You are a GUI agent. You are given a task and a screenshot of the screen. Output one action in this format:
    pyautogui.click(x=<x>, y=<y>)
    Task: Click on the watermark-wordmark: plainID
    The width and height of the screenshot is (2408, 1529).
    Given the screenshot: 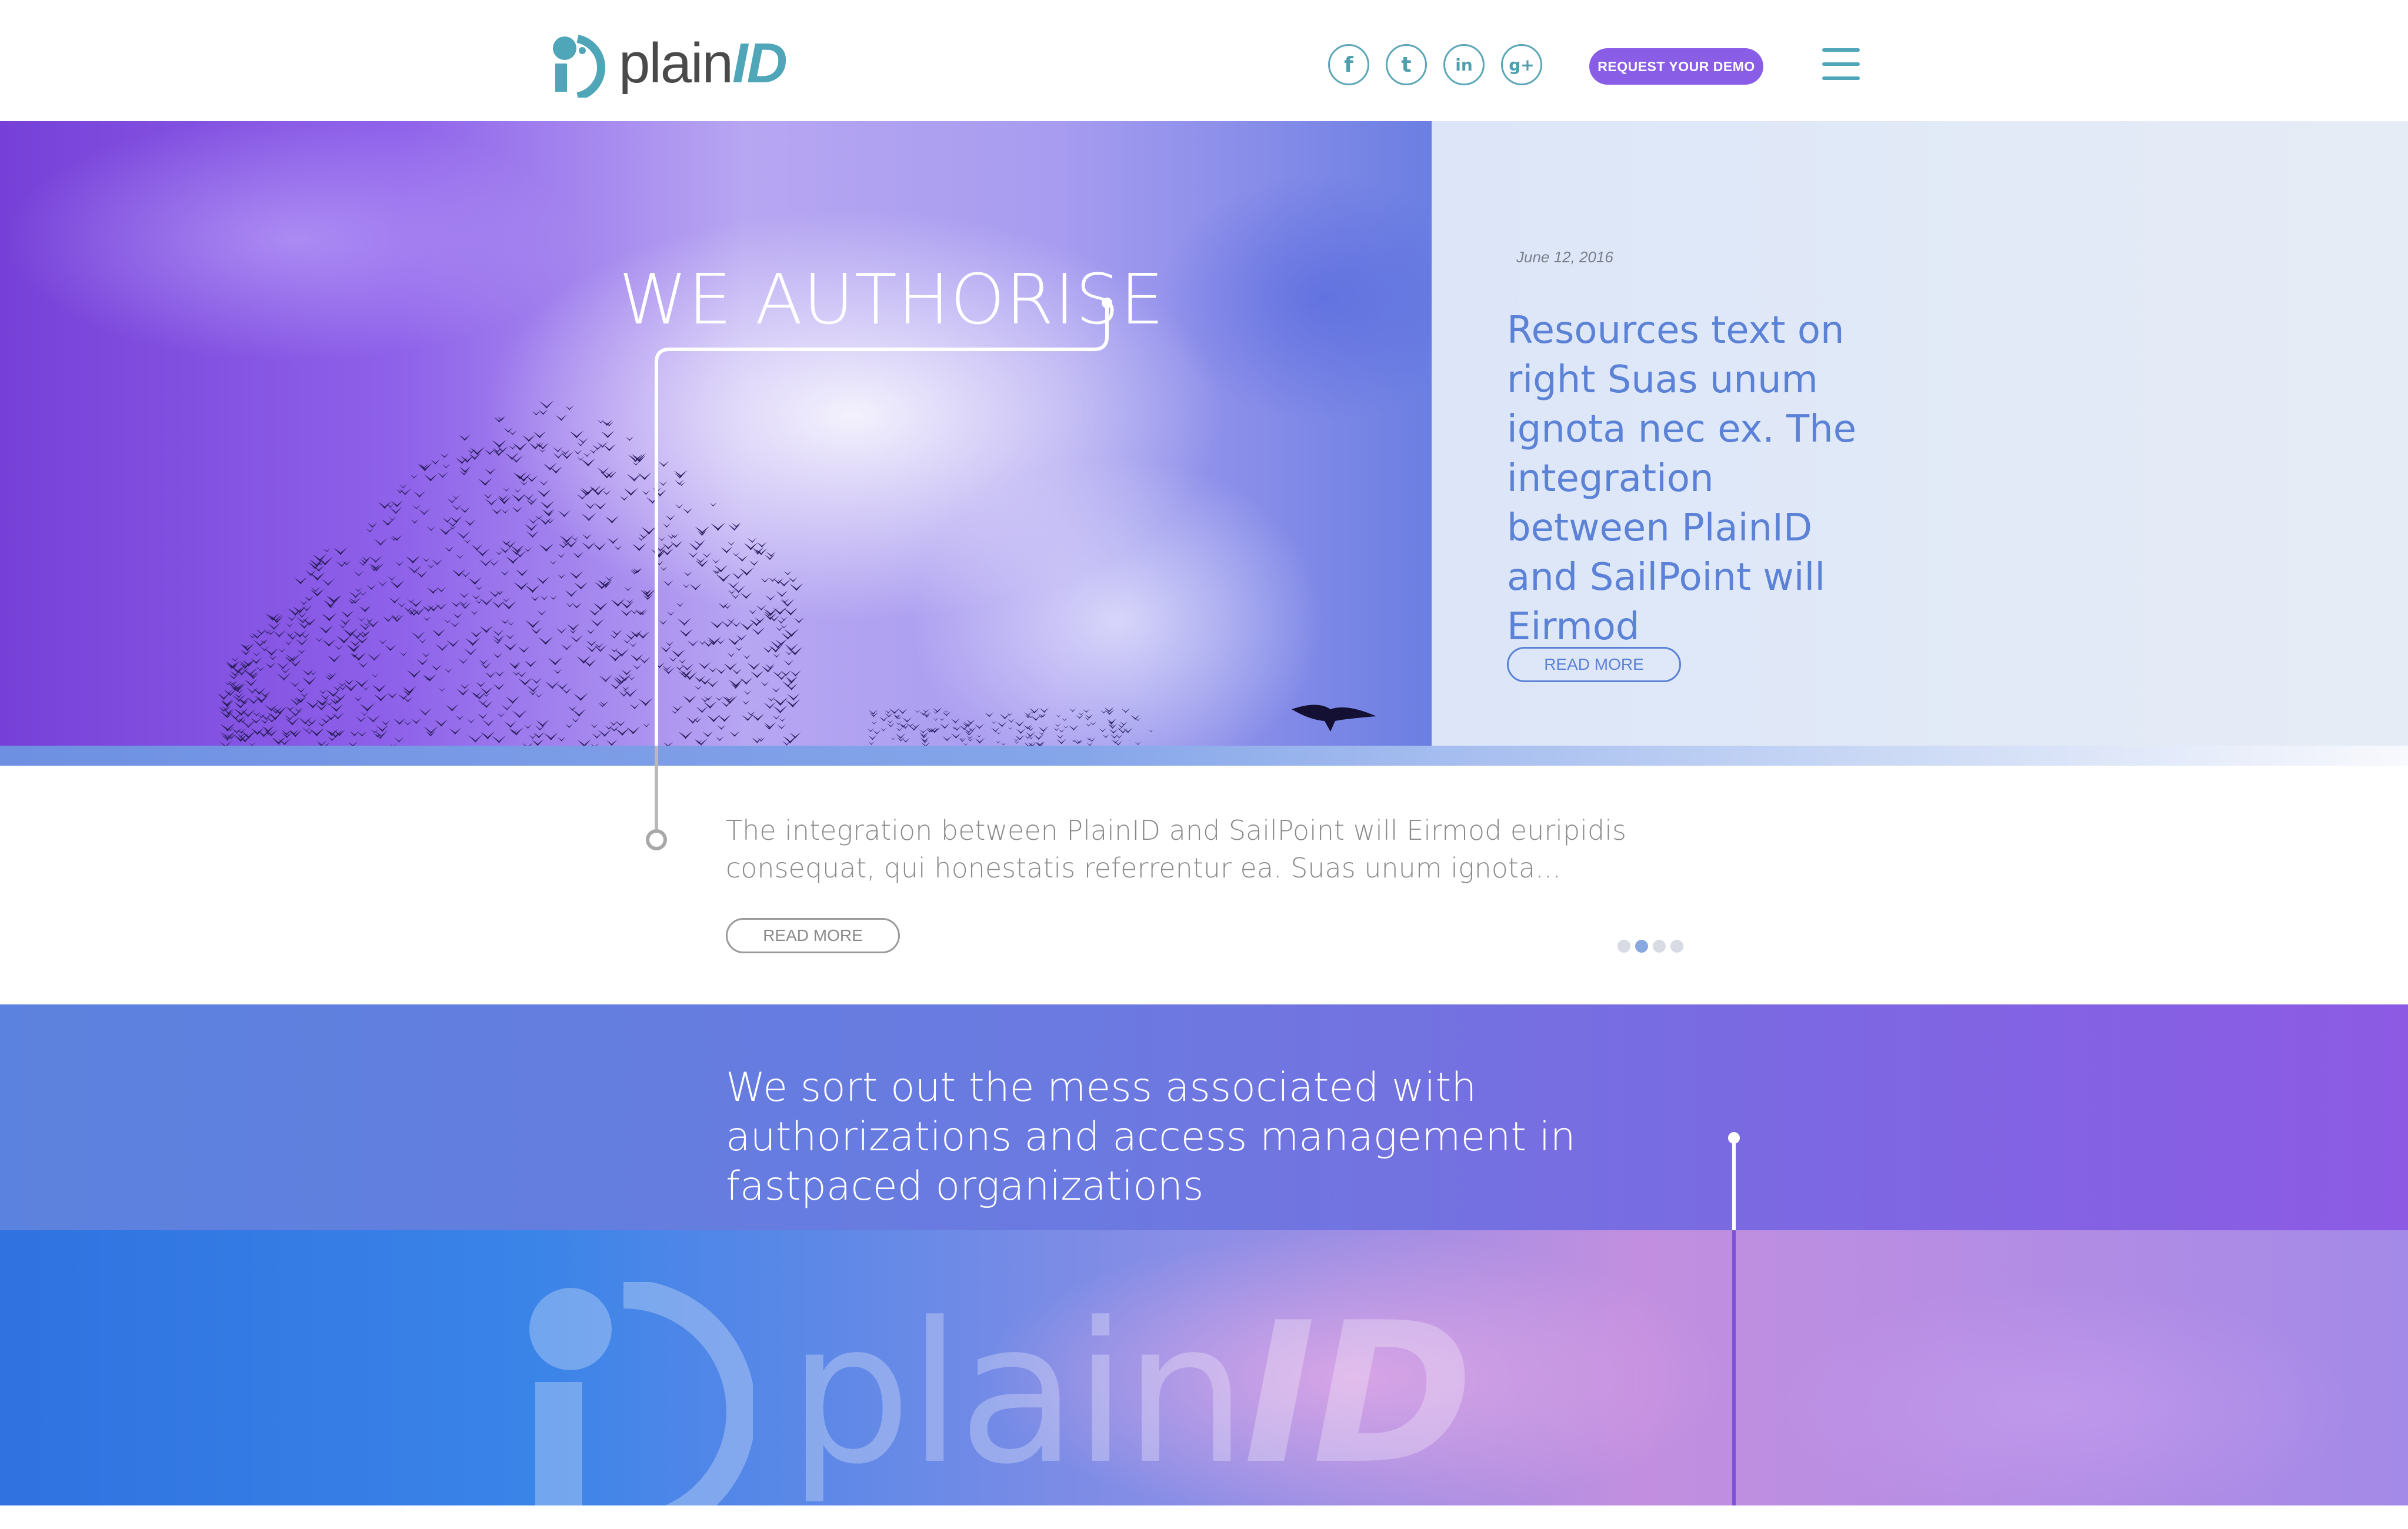 What is the action you would take?
    pyautogui.click(x=1130, y=1394)
    